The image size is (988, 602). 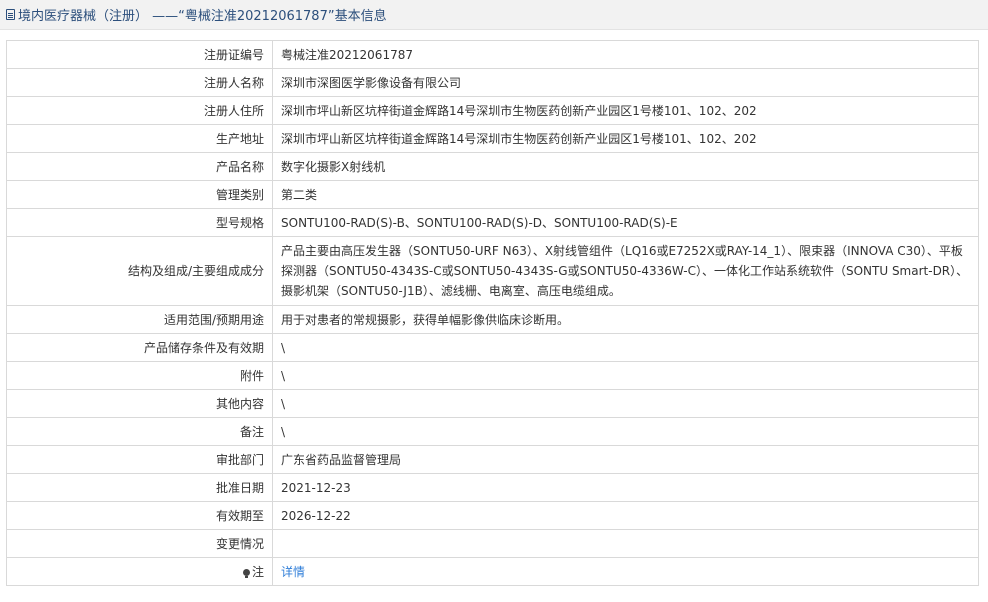 What do you see at coordinates (139, 271) in the screenshot?
I see `field-label: 结构及组成/主要组成成分` at bounding box center [139, 271].